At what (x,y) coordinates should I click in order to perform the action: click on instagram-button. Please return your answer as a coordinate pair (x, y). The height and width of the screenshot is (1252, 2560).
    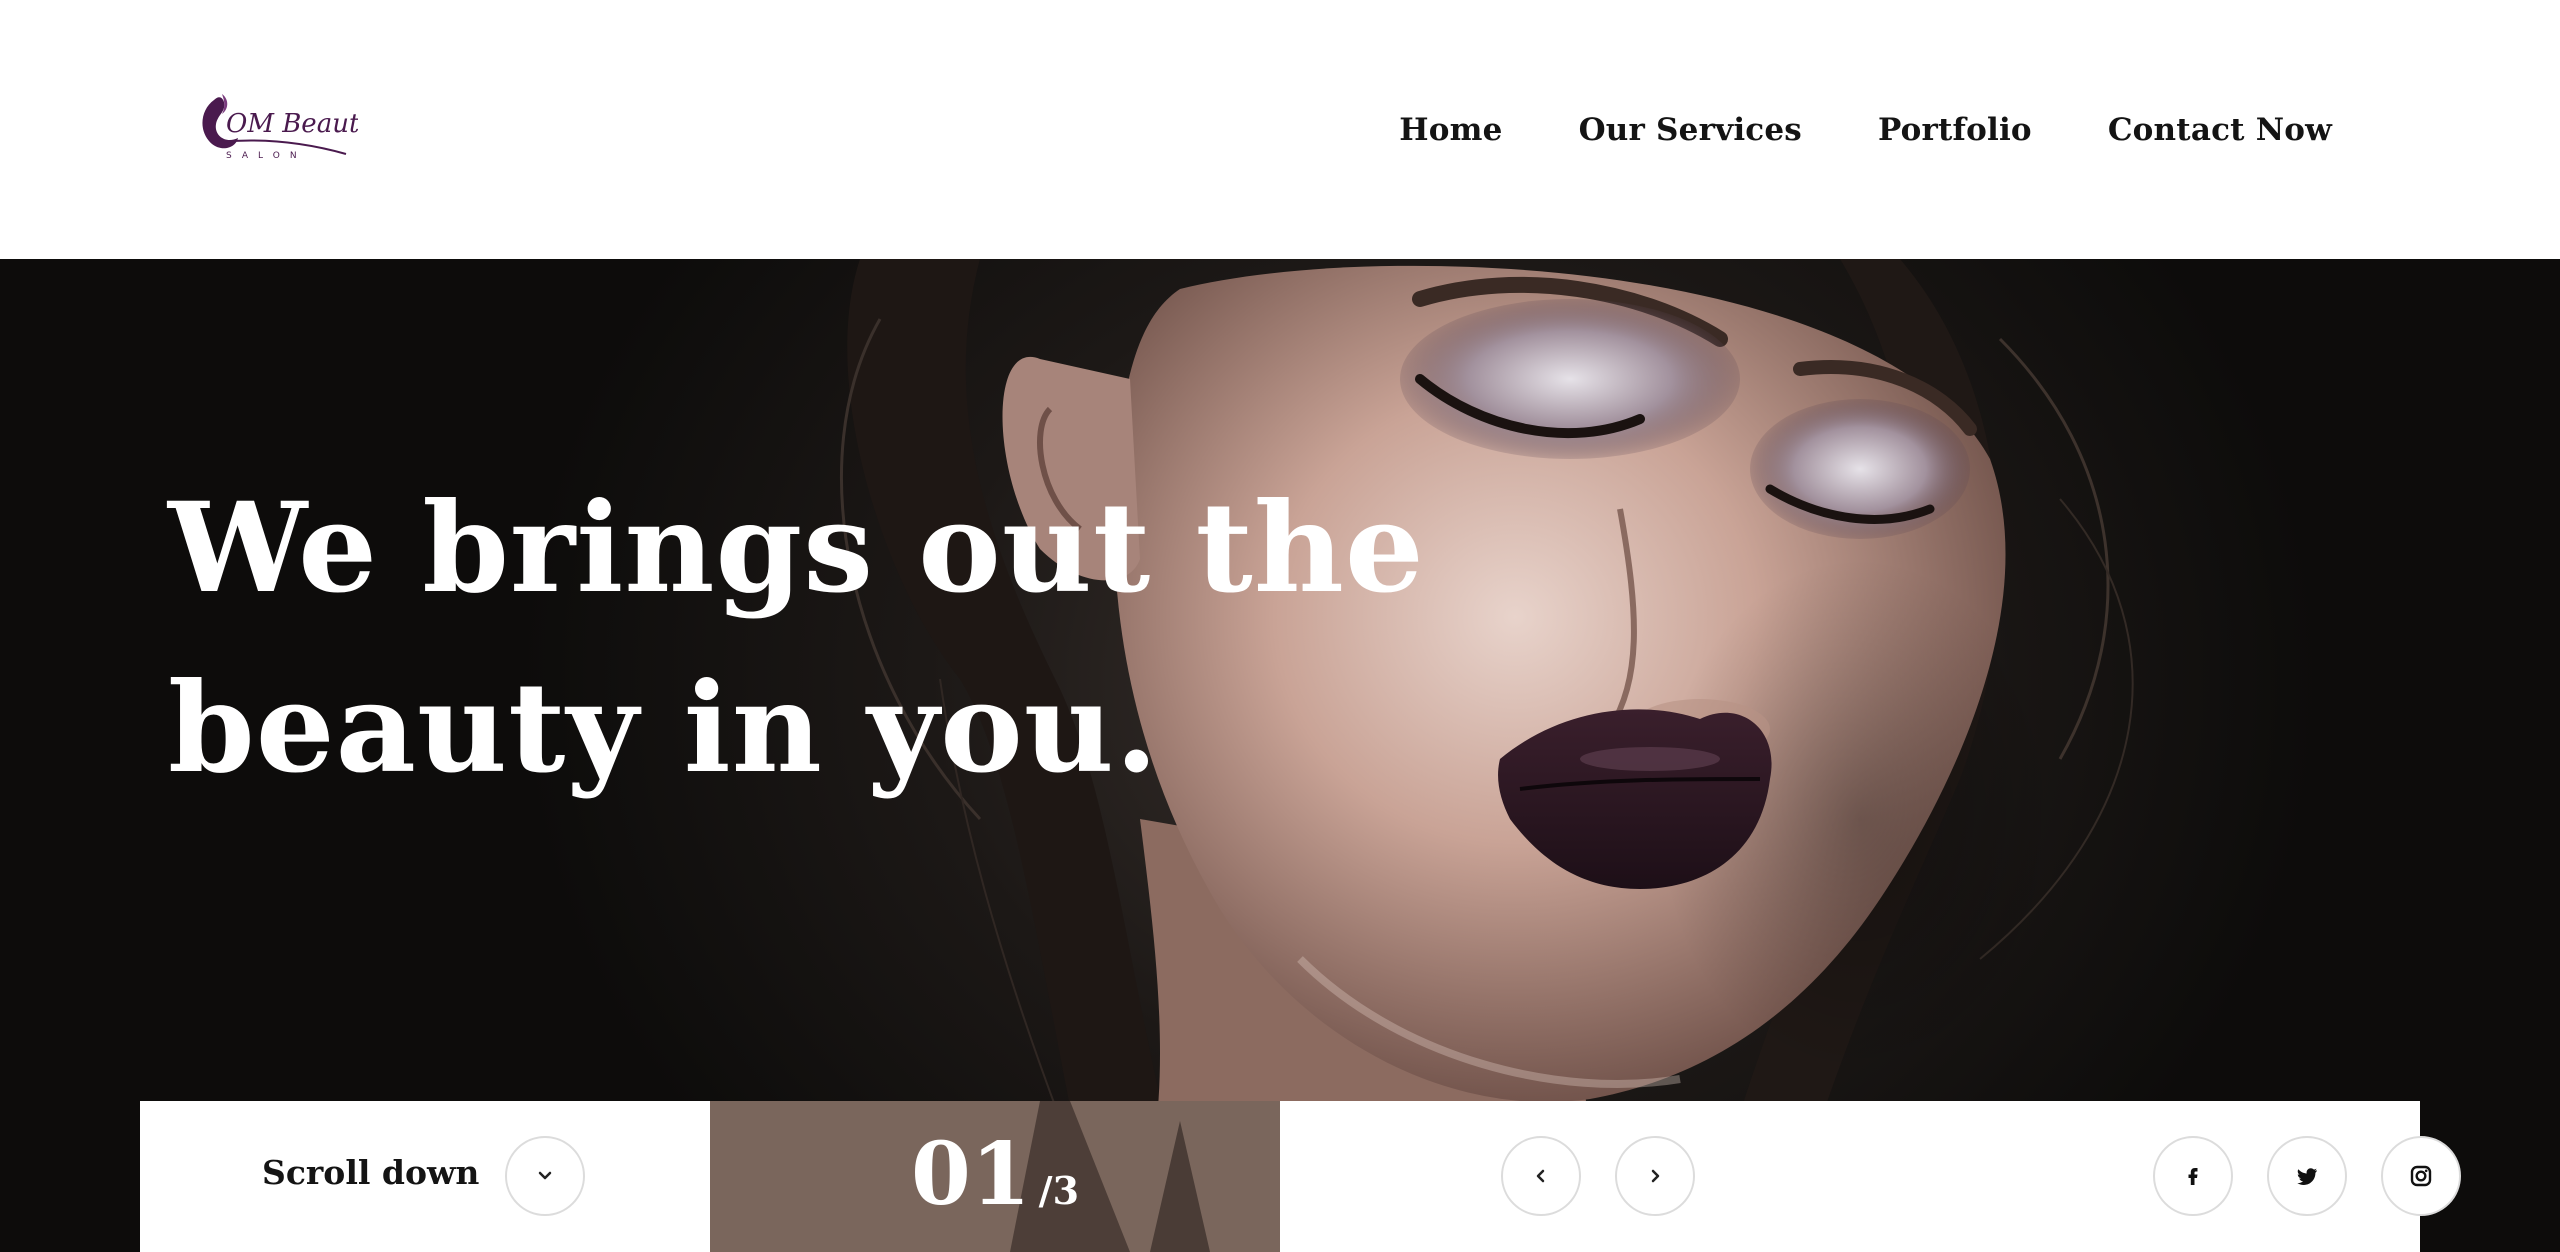
    Looking at the image, I should click on (2421, 1176).